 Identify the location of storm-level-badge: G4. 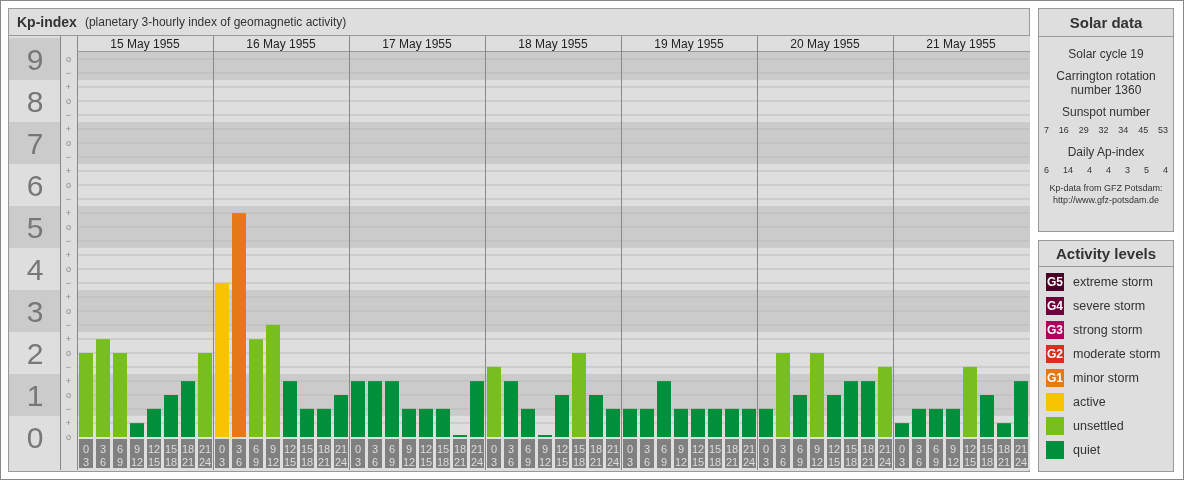
(1055, 306).